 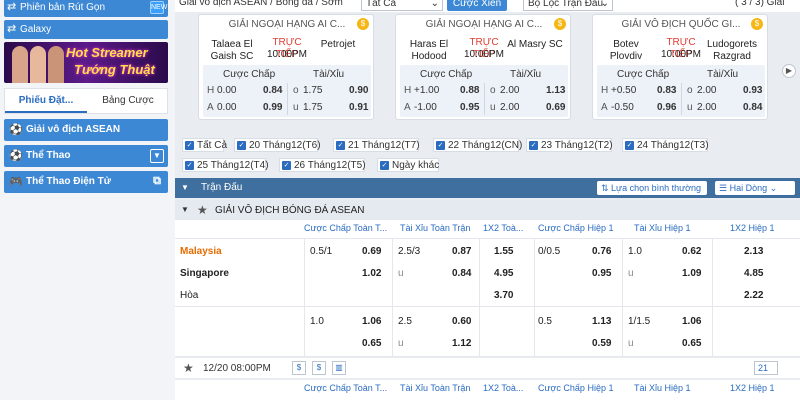 I want to click on x12-home-odd: 1.55, so click(x=503, y=251).